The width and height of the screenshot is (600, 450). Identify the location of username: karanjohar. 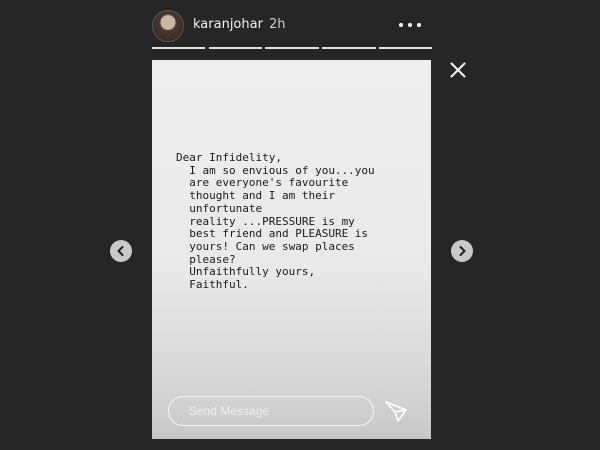
(228, 24).